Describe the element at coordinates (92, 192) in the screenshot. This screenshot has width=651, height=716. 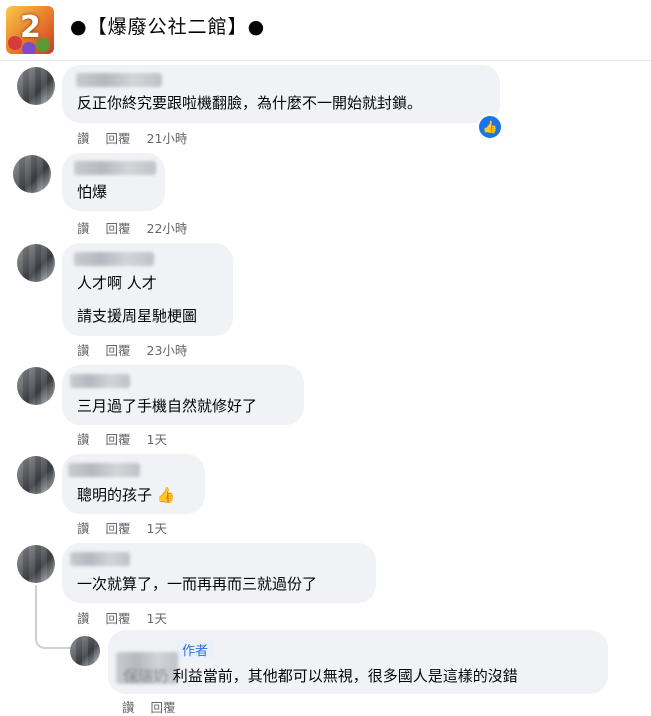
I see `comment-text: 怕爆` at that location.